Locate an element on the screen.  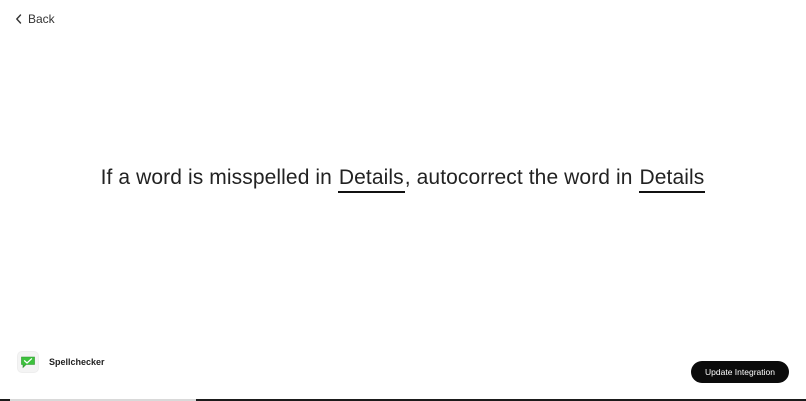
update-integration-button: Update Integration is located at coordinates (740, 372).